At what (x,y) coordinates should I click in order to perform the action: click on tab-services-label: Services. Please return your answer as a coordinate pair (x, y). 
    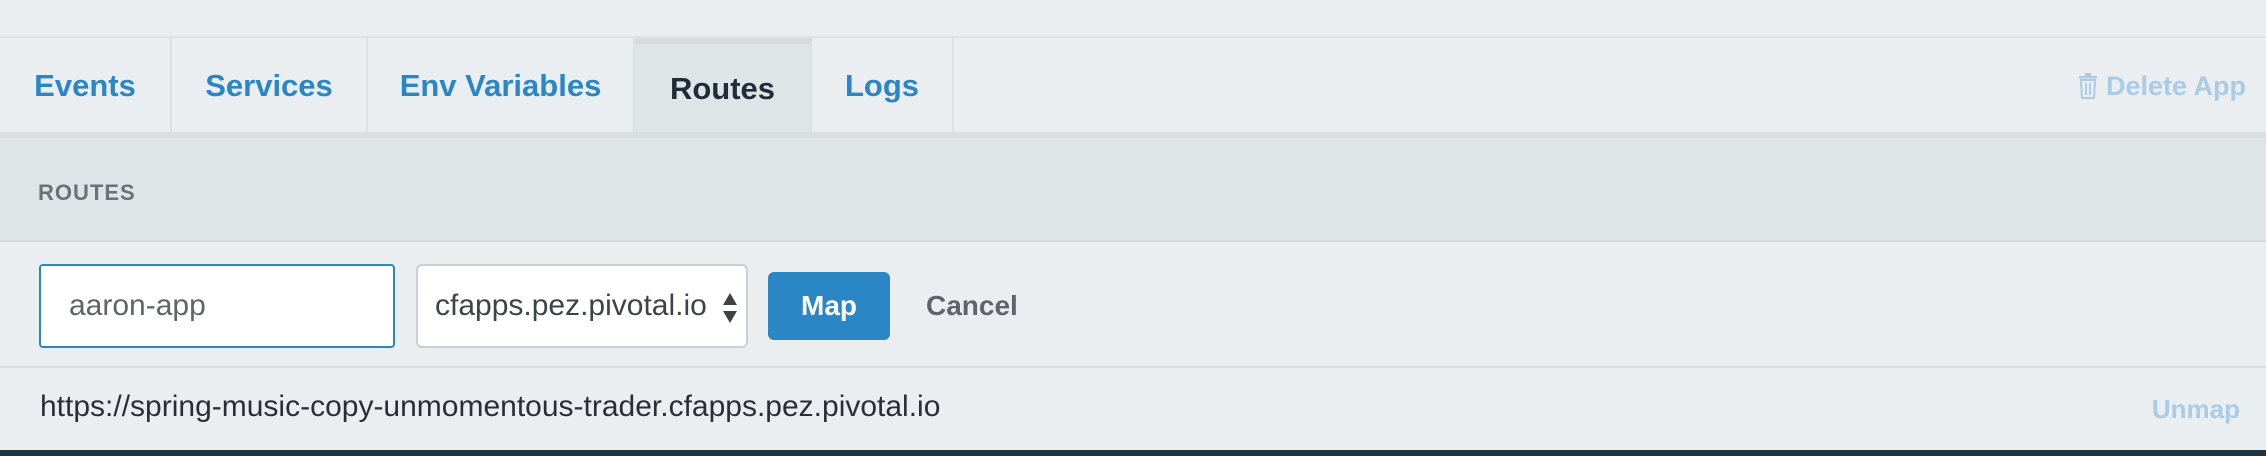
    Looking at the image, I should click on (269, 85).